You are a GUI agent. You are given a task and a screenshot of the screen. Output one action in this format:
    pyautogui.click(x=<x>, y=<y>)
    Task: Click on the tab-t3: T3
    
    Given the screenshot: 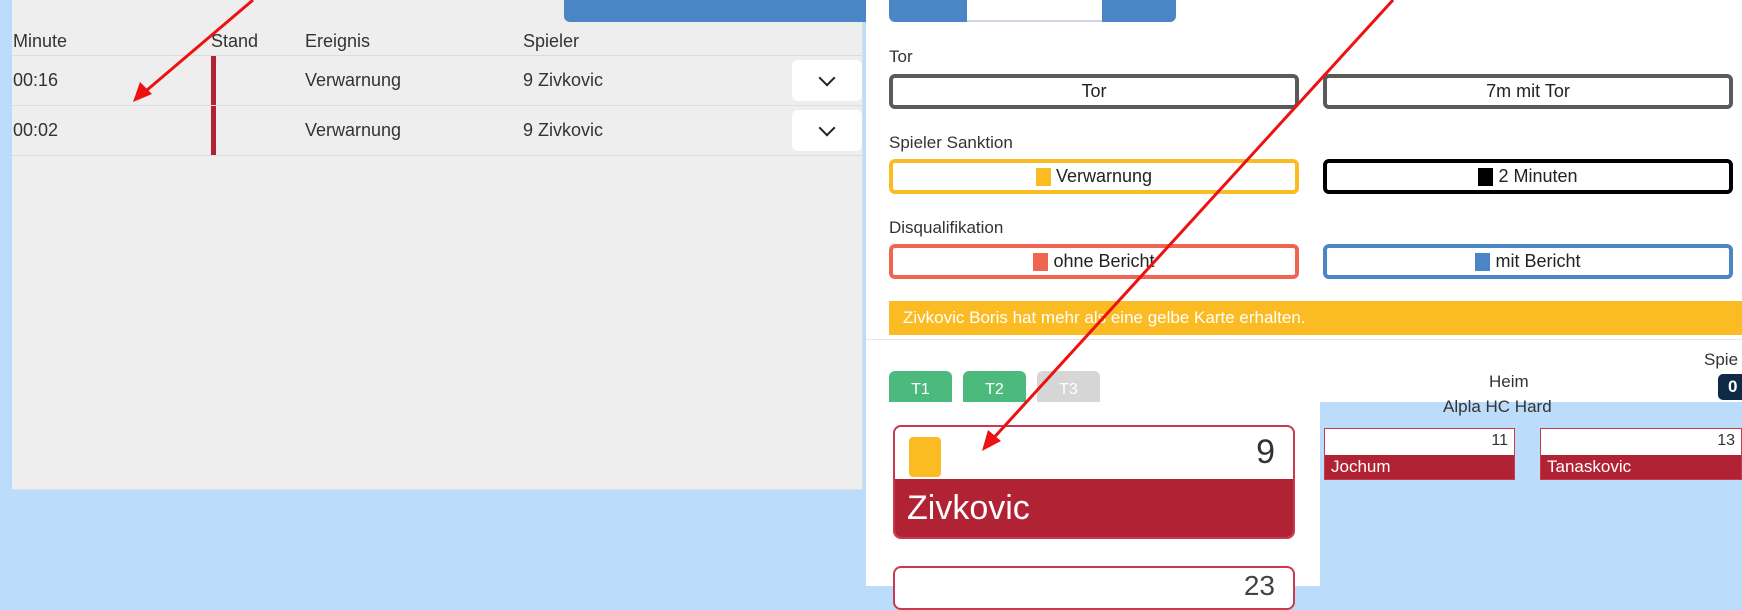 What is the action you would take?
    pyautogui.click(x=1068, y=386)
    